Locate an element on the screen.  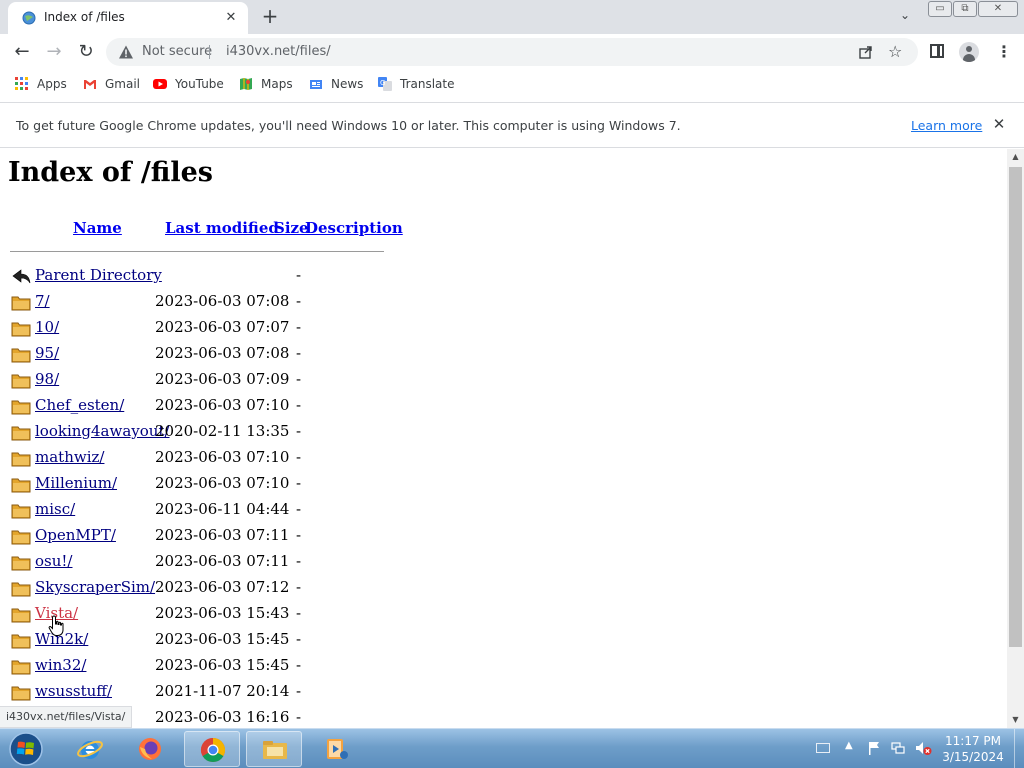
column-header-size: Size is located at coordinates (291, 228).